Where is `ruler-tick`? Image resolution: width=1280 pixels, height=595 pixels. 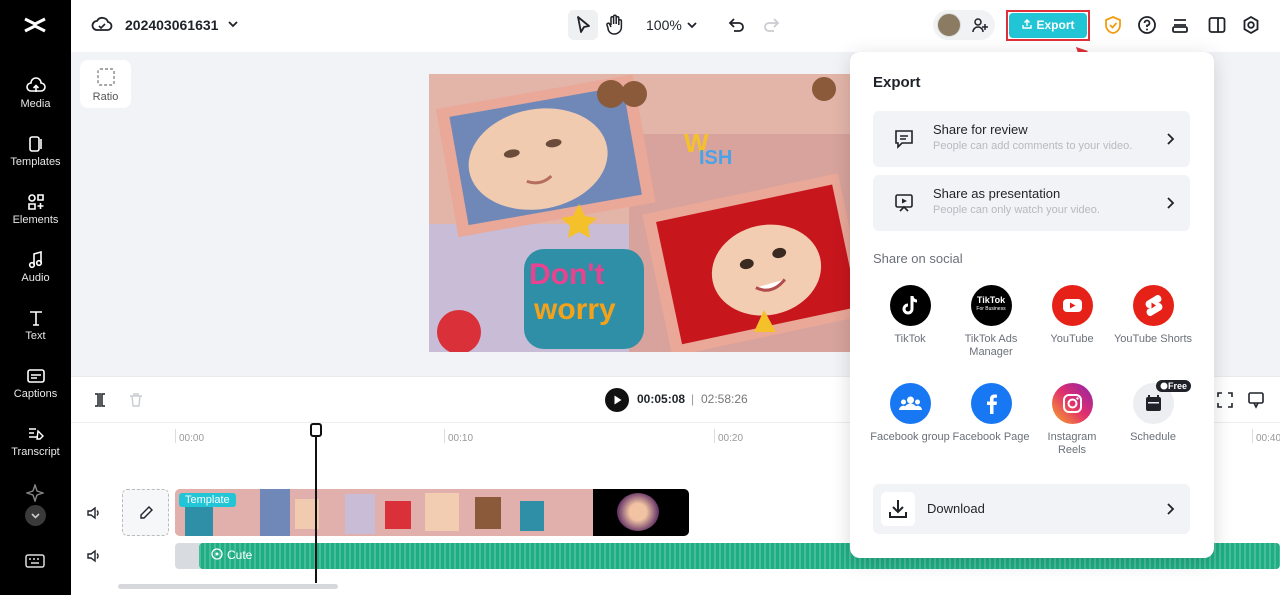
ruler-tick is located at coordinates (1252, 436).